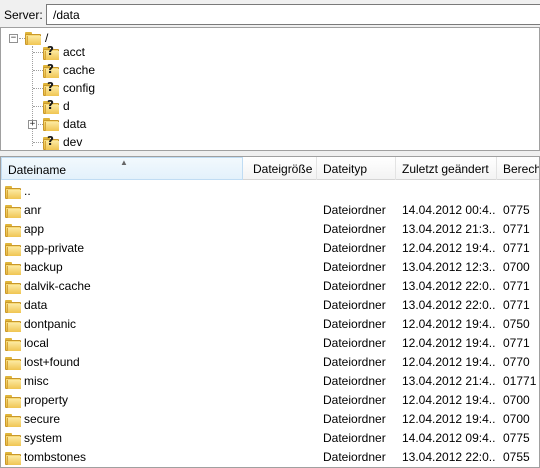 This screenshot has height=468, width=540. I want to click on file-name: dalvik-cache, so click(57, 286).